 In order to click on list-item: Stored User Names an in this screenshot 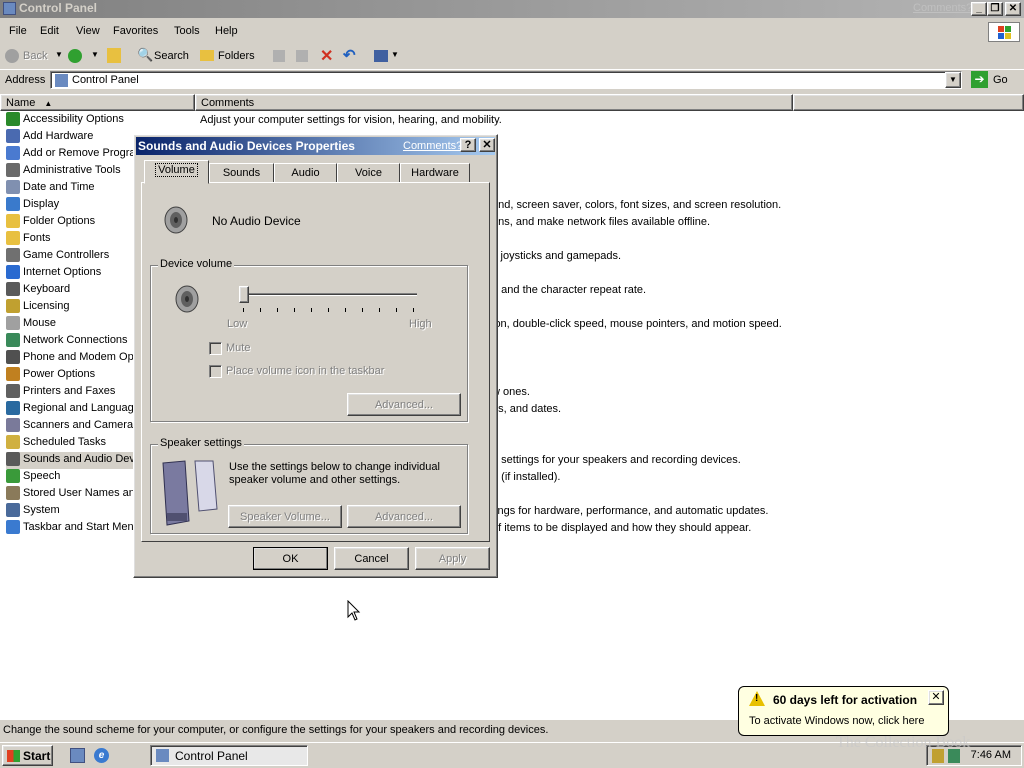, I will do `click(70, 494)`.